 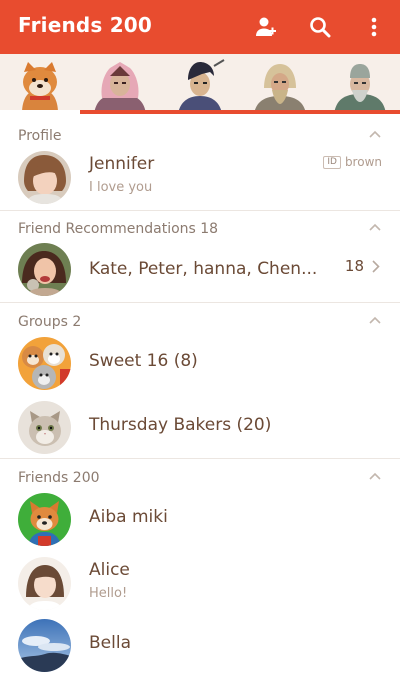 What do you see at coordinates (40, 136) in the screenshot?
I see `section-profile-label: Profile` at bounding box center [40, 136].